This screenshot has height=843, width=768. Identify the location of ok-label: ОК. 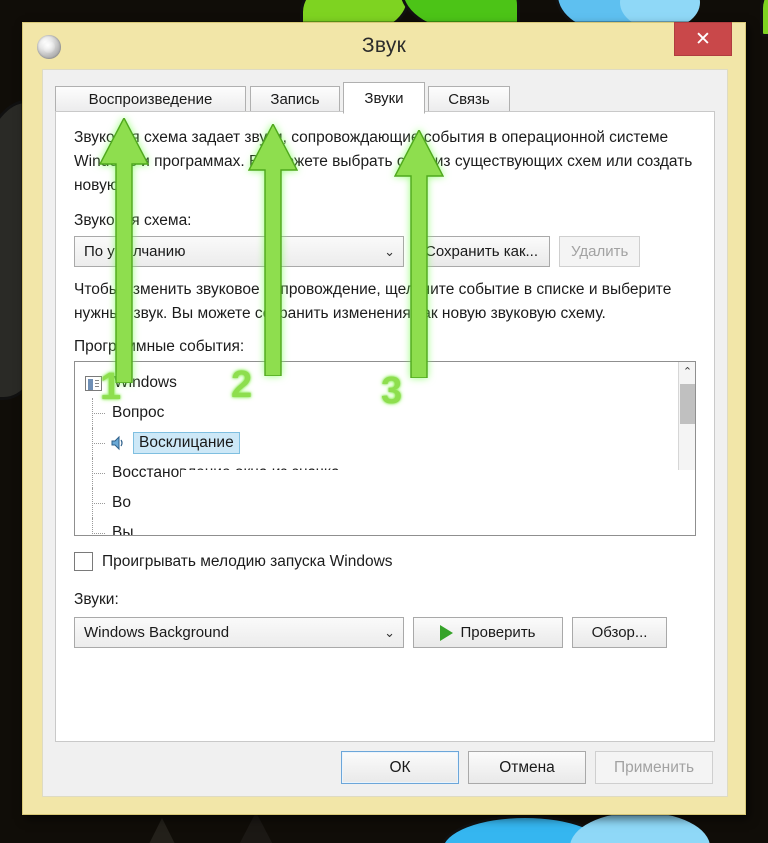
(400, 767).